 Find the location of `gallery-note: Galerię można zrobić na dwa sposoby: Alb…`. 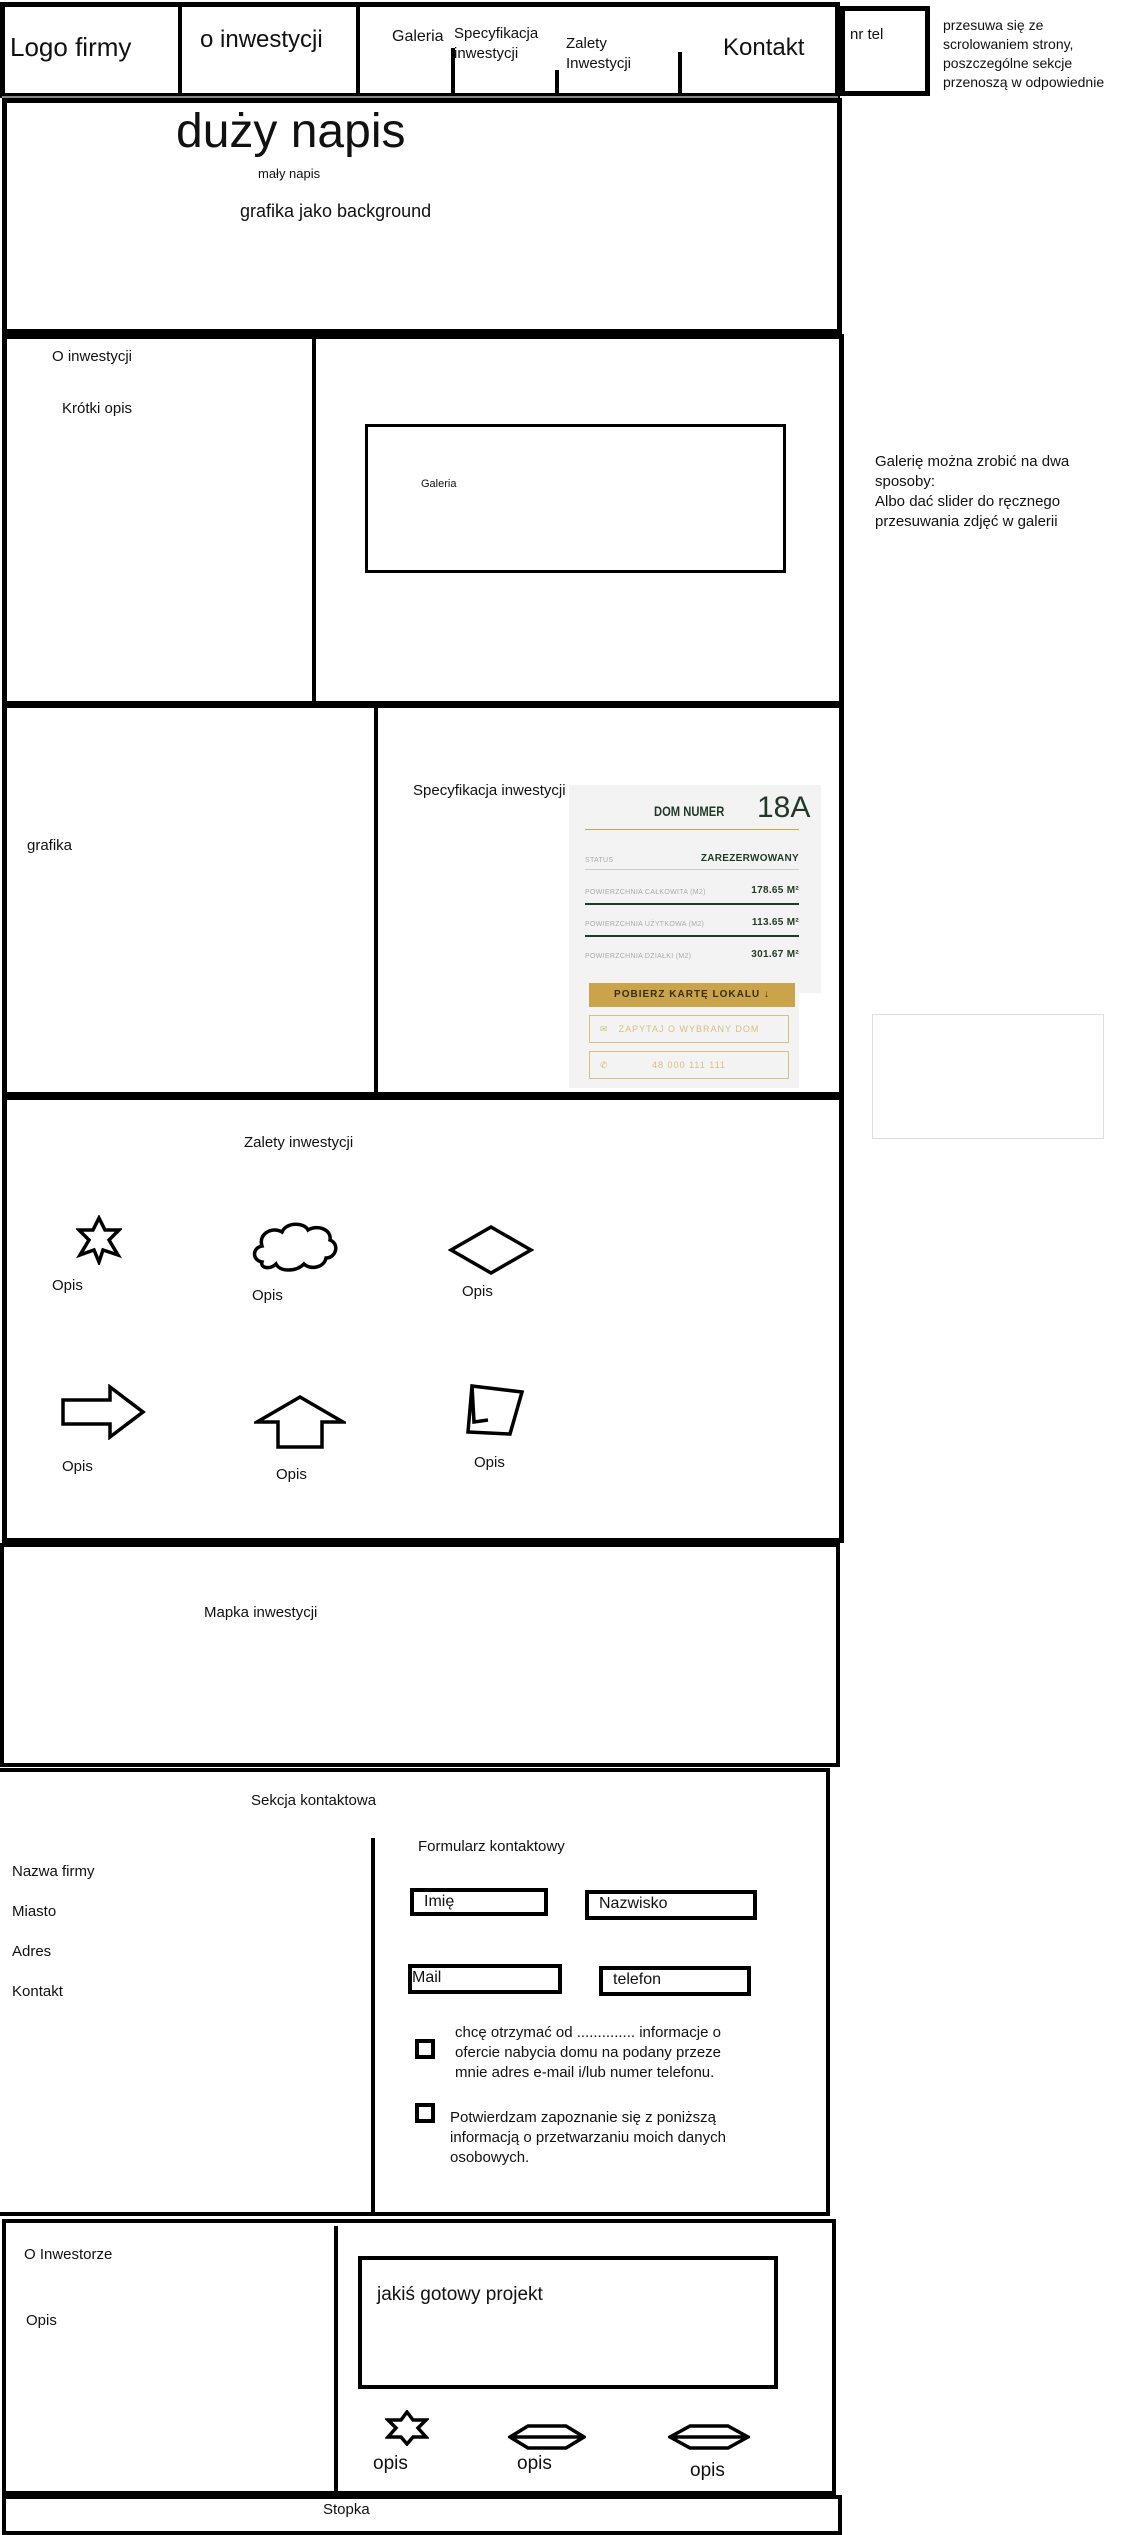

gallery-note: Galerię można zrobić na dwa sposoby: Alb… is located at coordinates (972, 491).